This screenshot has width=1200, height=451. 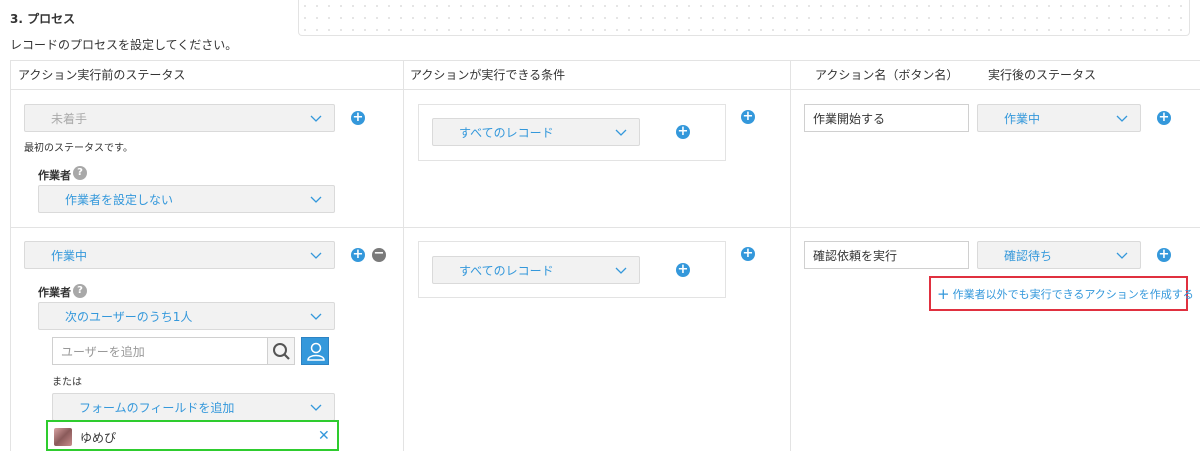 What do you see at coordinates (103, 351) in the screenshot?
I see `user-search-placeholder: ユーザーを追加` at bounding box center [103, 351].